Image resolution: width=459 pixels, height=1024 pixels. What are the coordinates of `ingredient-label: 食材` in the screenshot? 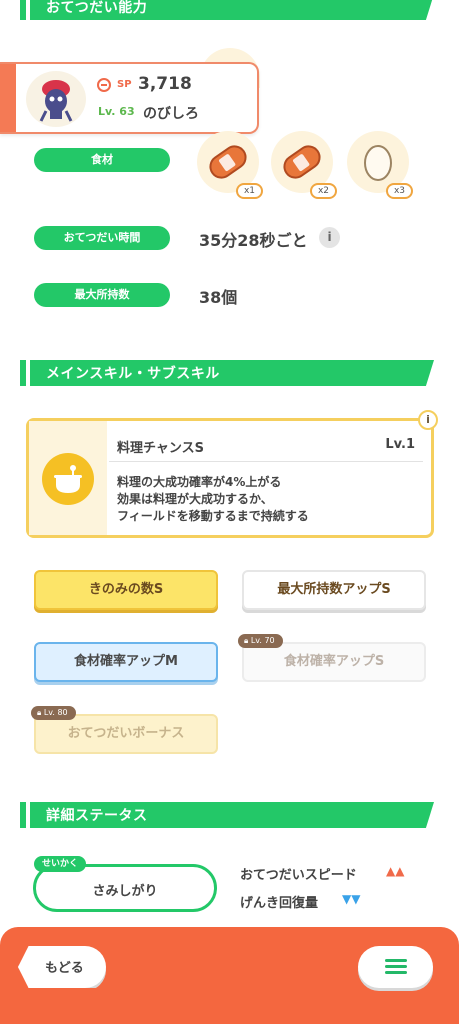 It's located at (102, 160).